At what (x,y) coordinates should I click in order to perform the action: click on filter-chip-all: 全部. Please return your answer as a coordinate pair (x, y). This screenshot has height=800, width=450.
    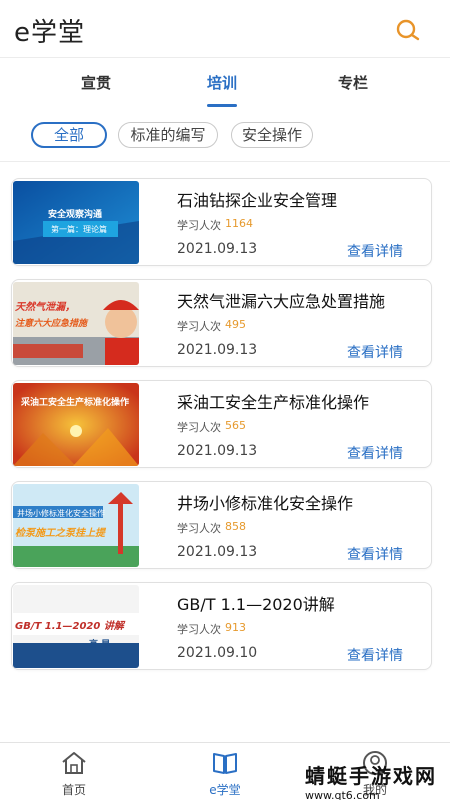
    Looking at the image, I should click on (69, 135).